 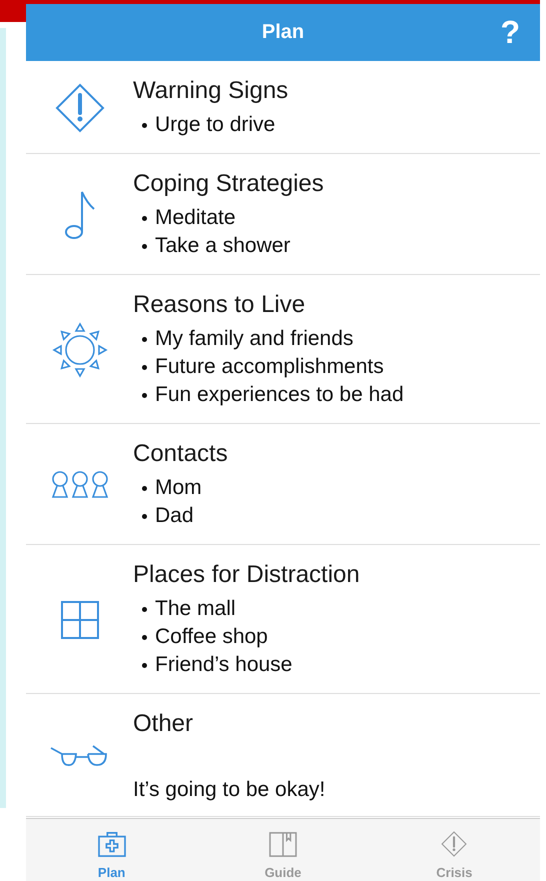 I want to click on sun-icon, so click(x=80, y=350).